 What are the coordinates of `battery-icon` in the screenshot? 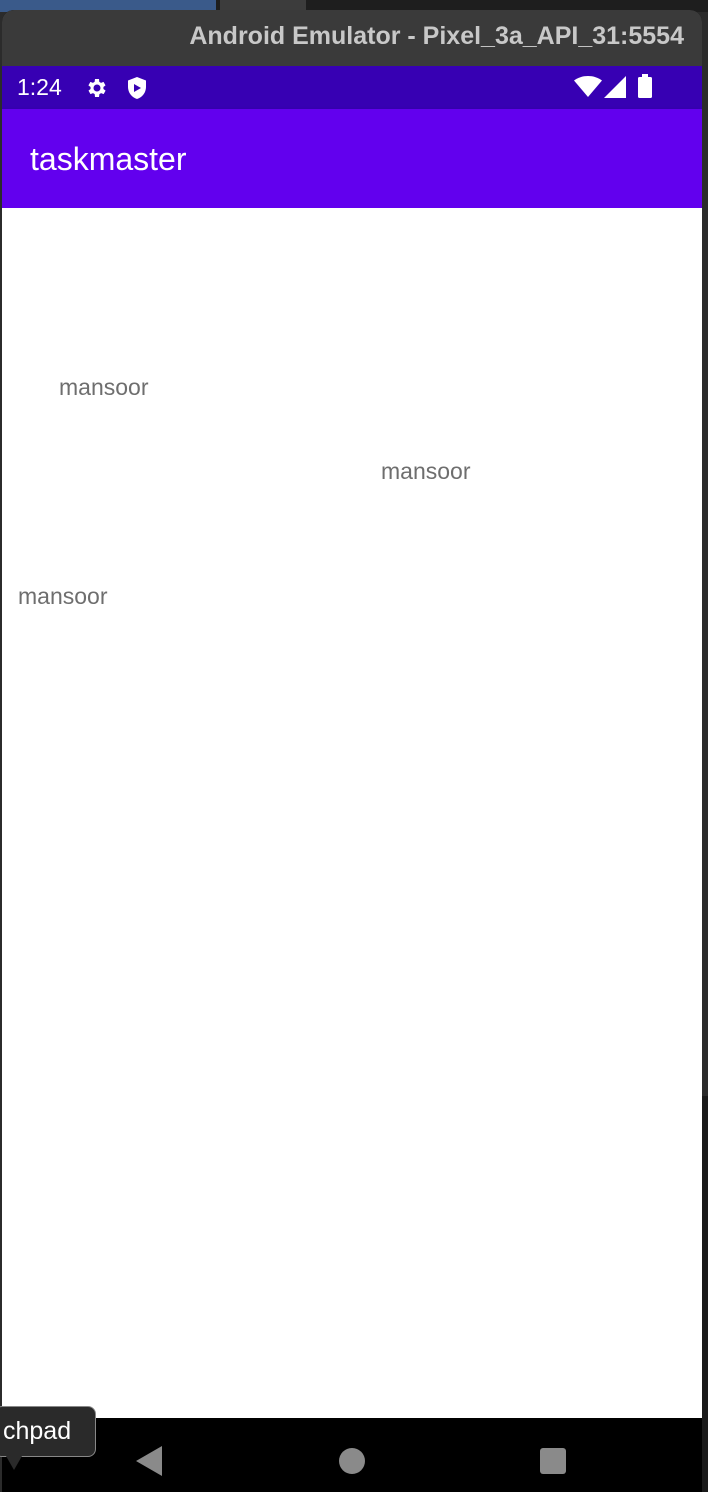 It's located at (645, 86).